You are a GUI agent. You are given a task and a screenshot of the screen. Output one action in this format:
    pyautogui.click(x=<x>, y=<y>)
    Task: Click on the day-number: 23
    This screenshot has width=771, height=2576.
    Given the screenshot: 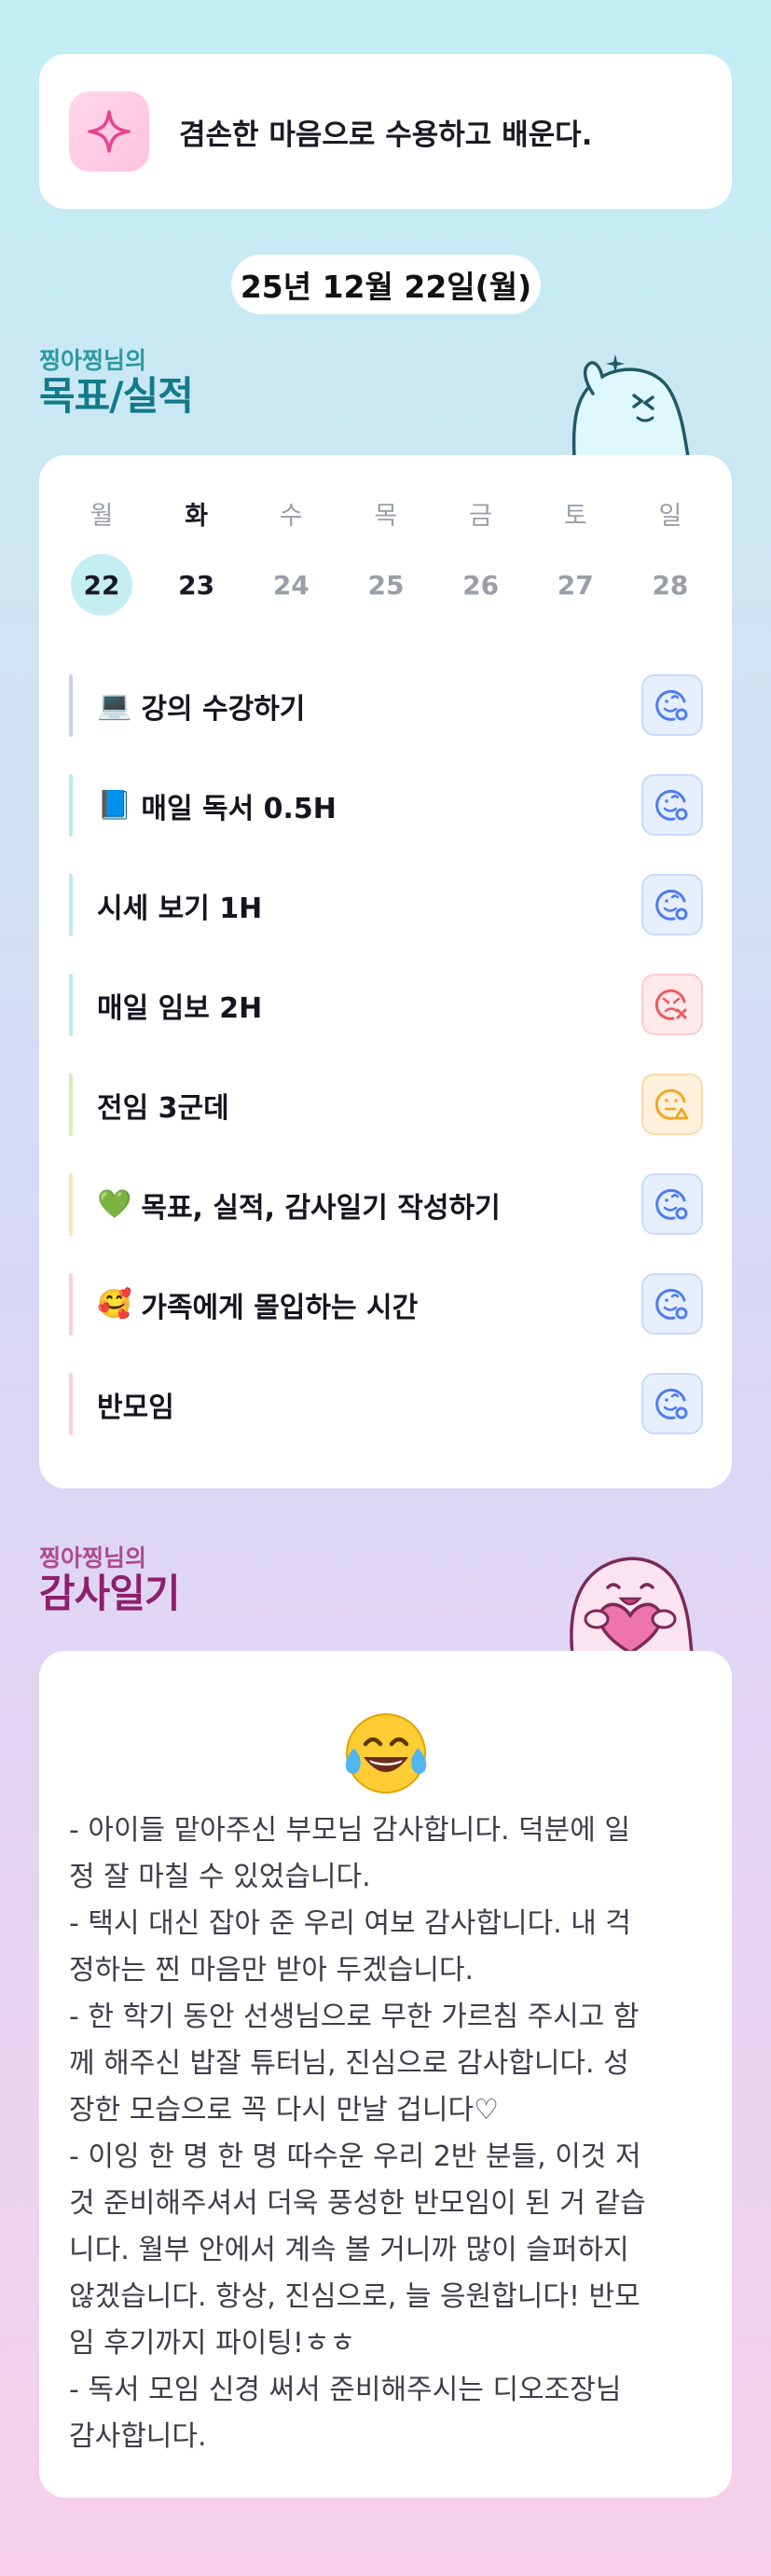 What is the action you would take?
    pyautogui.click(x=196, y=585)
    